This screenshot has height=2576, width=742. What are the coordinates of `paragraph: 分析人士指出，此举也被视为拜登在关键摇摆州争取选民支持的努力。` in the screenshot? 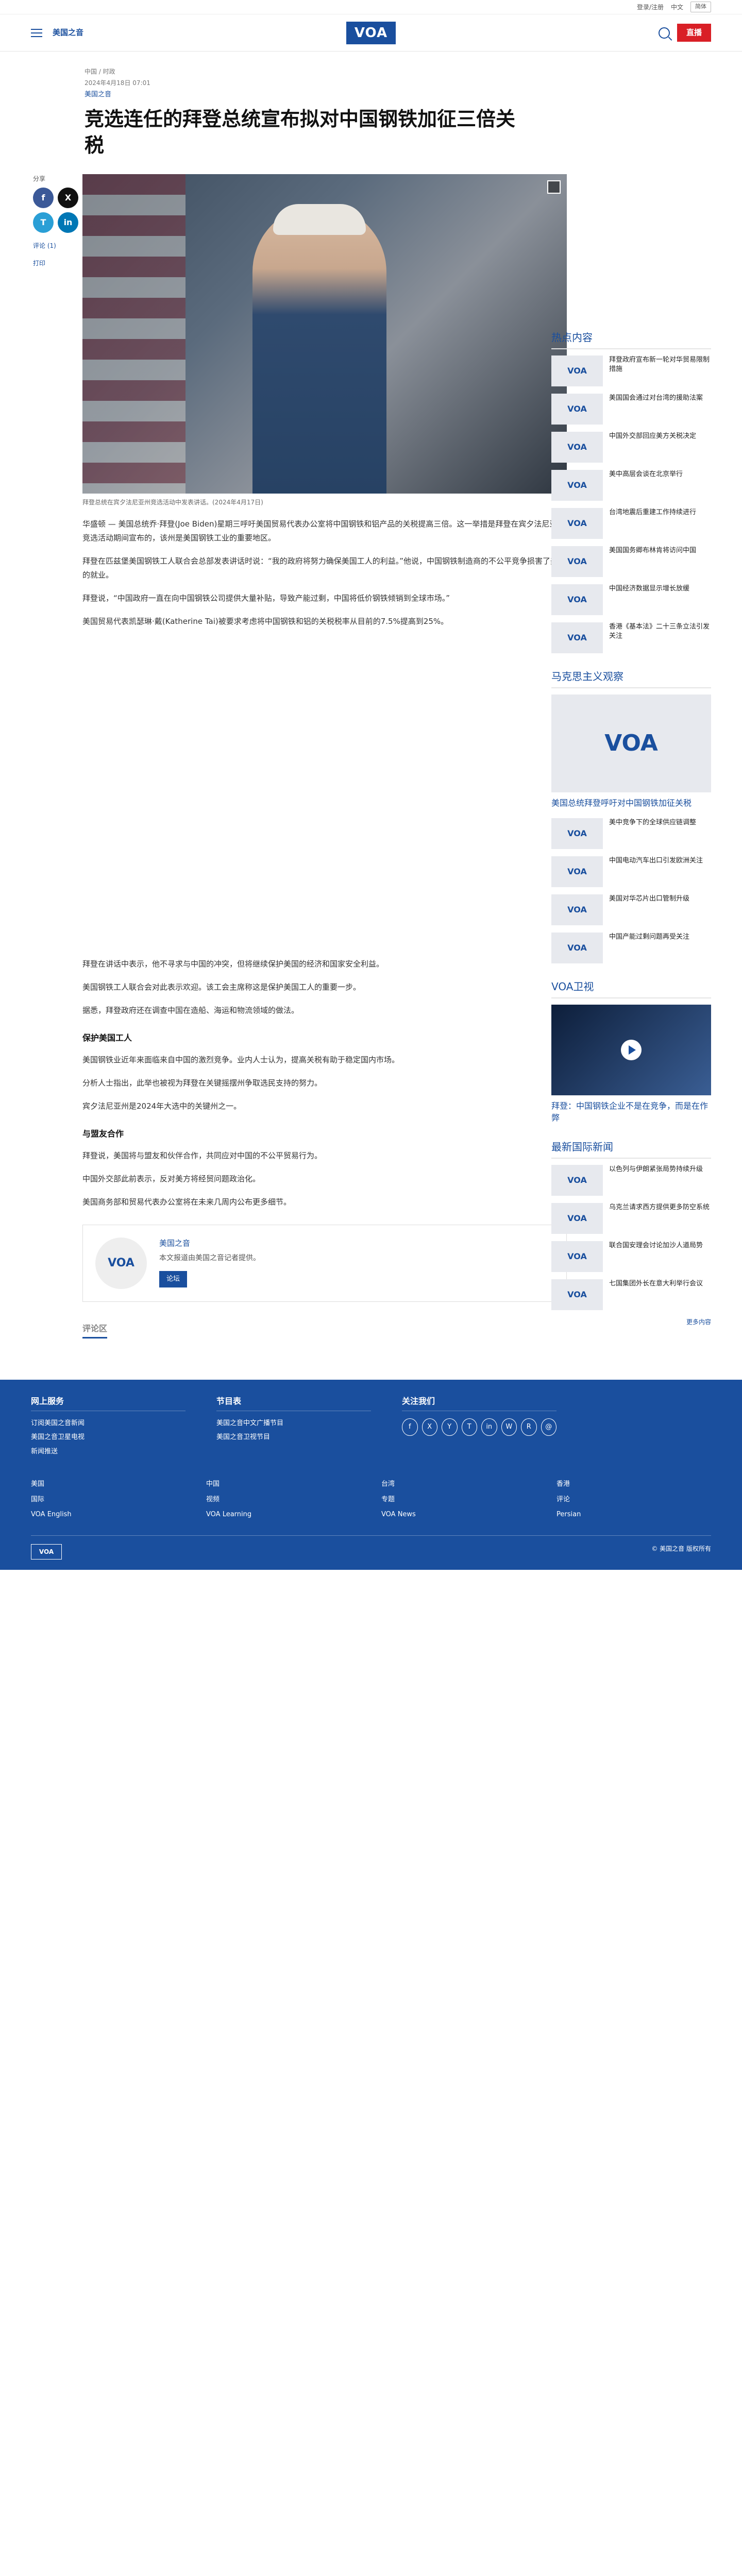 It's located at (202, 1083).